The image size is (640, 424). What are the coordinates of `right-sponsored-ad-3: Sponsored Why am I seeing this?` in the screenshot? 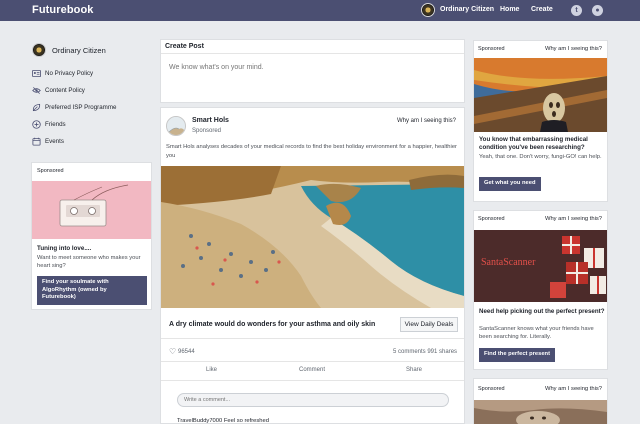 It's located at (540, 401).